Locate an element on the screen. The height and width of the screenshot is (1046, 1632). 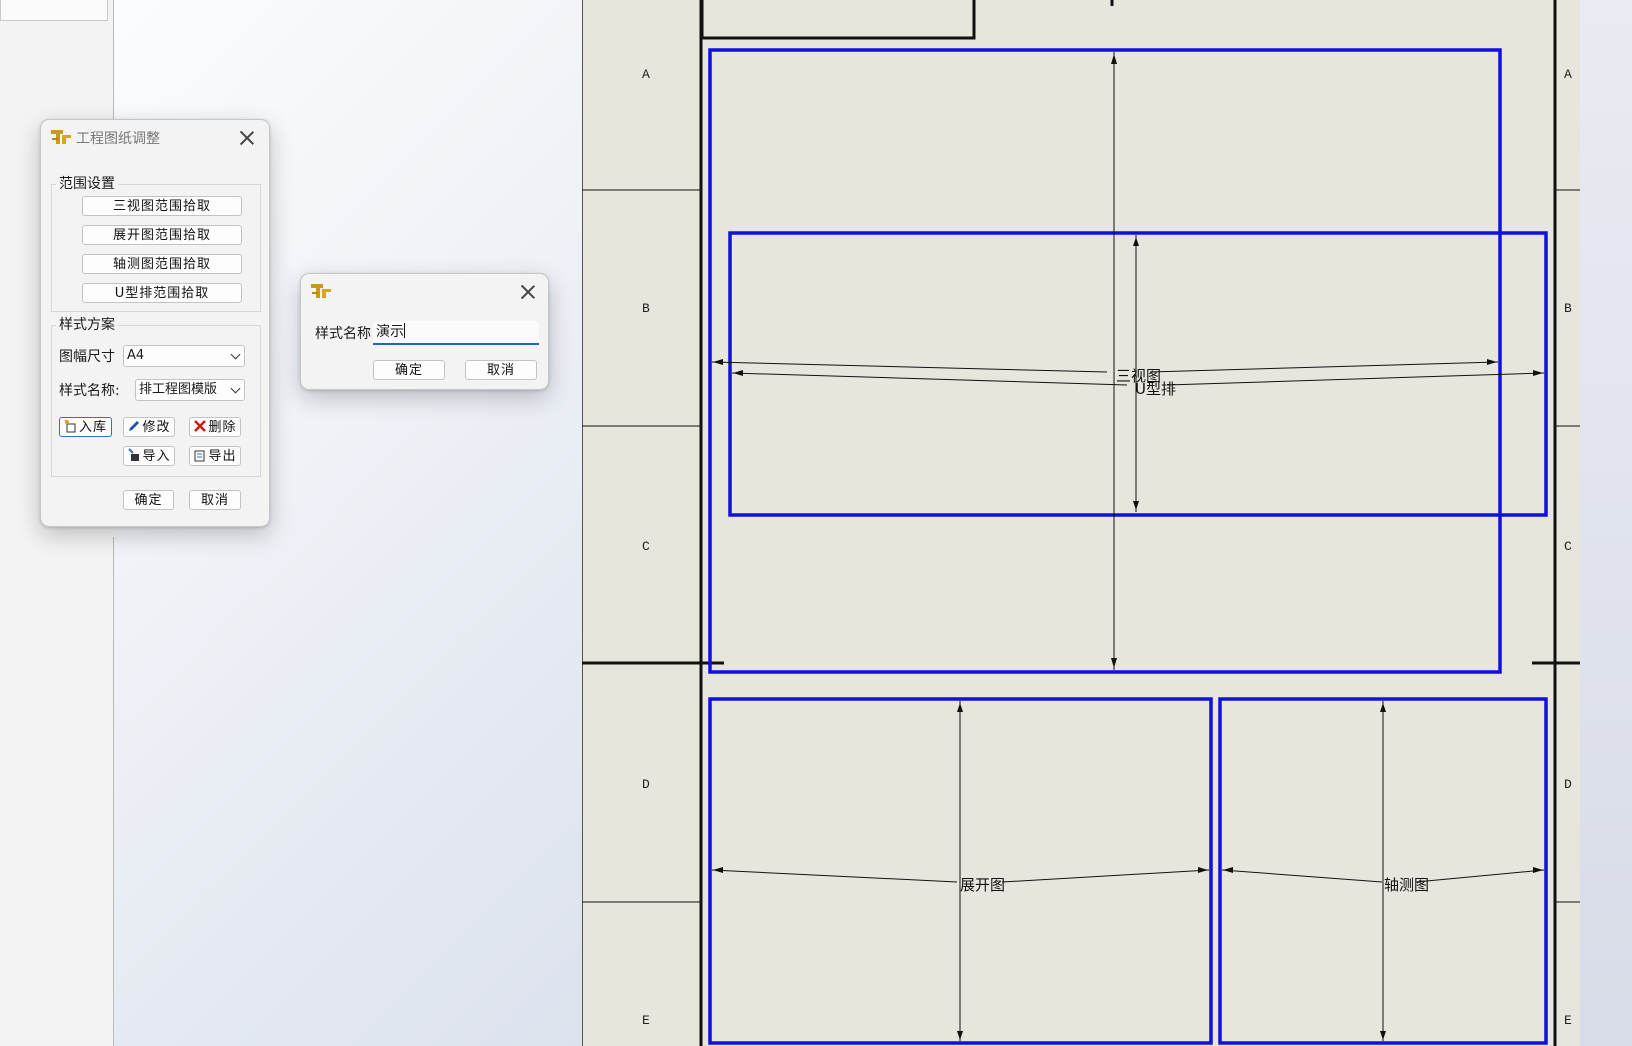
style-name-label: 样式名称: is located at coordinates (89, 391).